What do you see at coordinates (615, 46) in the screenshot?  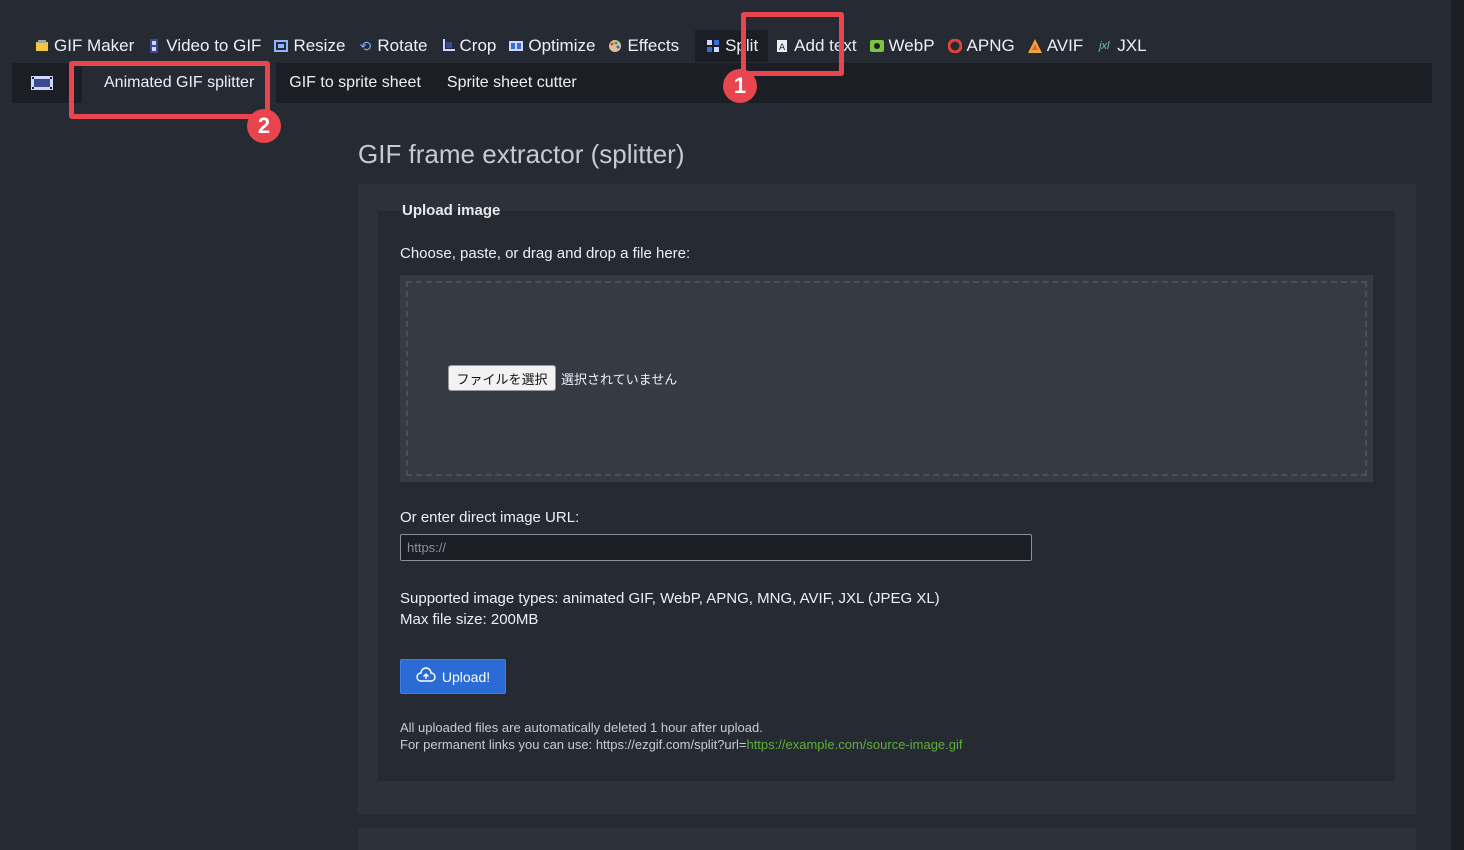 I see `palette-icon` at bounding box center [615, 46].